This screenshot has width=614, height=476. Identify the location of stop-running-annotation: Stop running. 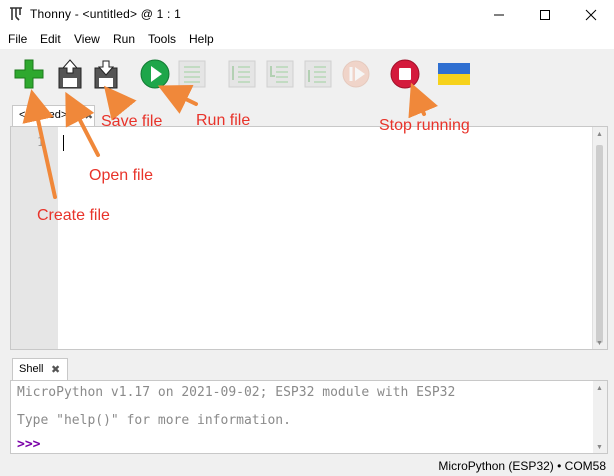
(424, 125).